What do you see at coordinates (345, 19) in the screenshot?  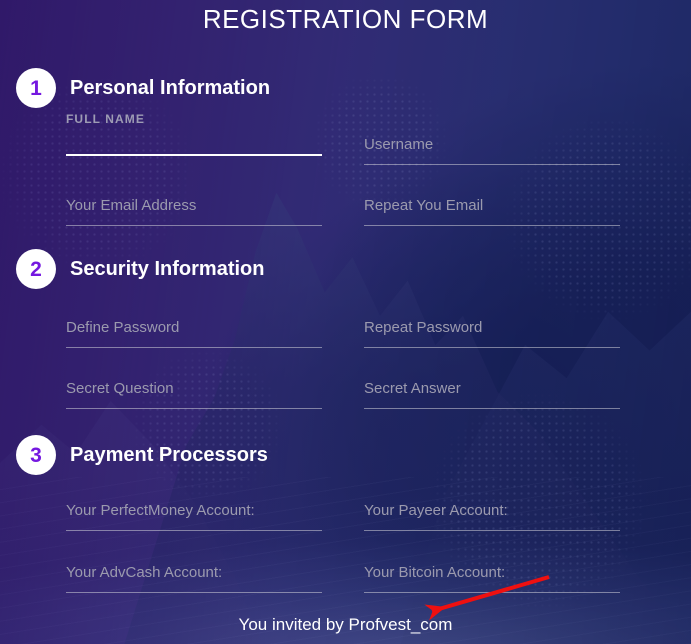 I see `page-title: REGISTRATION FORM` at bounding box center [345, 19].